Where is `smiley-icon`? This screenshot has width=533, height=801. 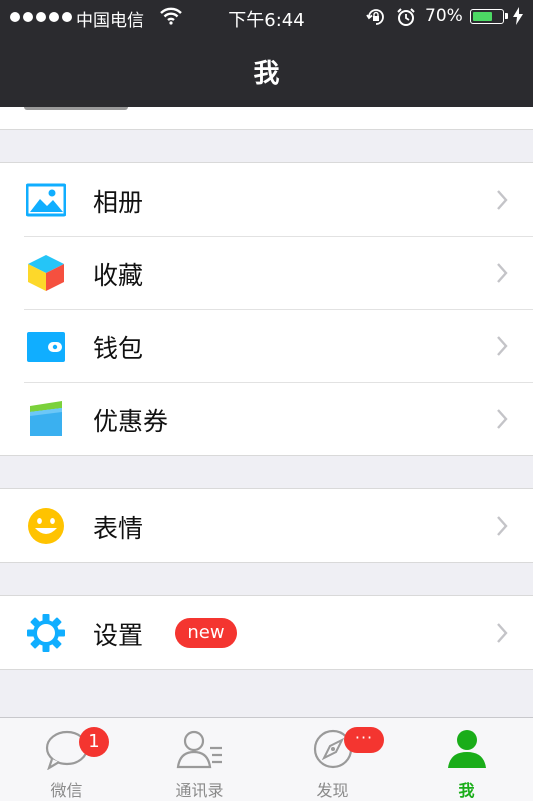
smiley-icon is located at coordinates (46, 526).